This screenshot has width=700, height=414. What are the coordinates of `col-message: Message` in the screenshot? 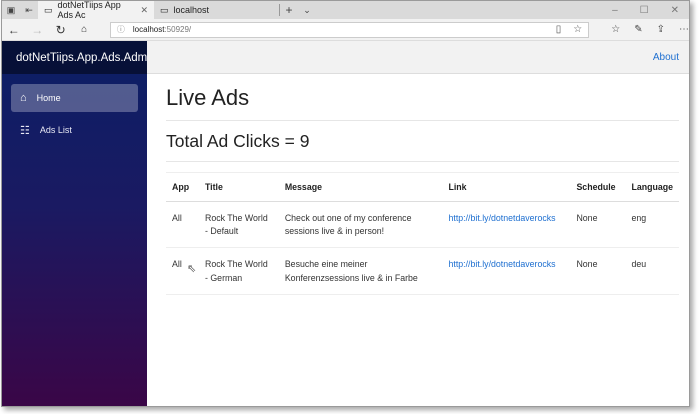 It's located at (360, 187).